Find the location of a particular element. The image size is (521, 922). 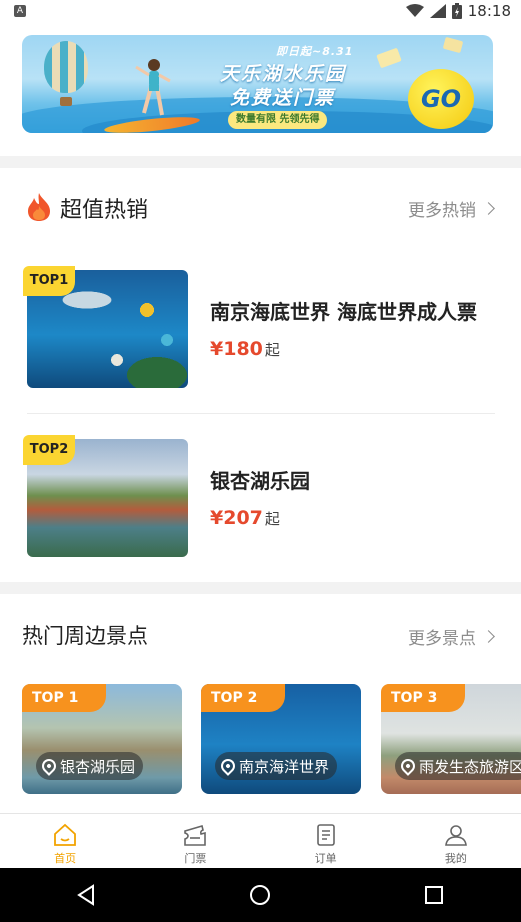

banner-date: 即日起~8.31 is located at coordinates (315, 51).